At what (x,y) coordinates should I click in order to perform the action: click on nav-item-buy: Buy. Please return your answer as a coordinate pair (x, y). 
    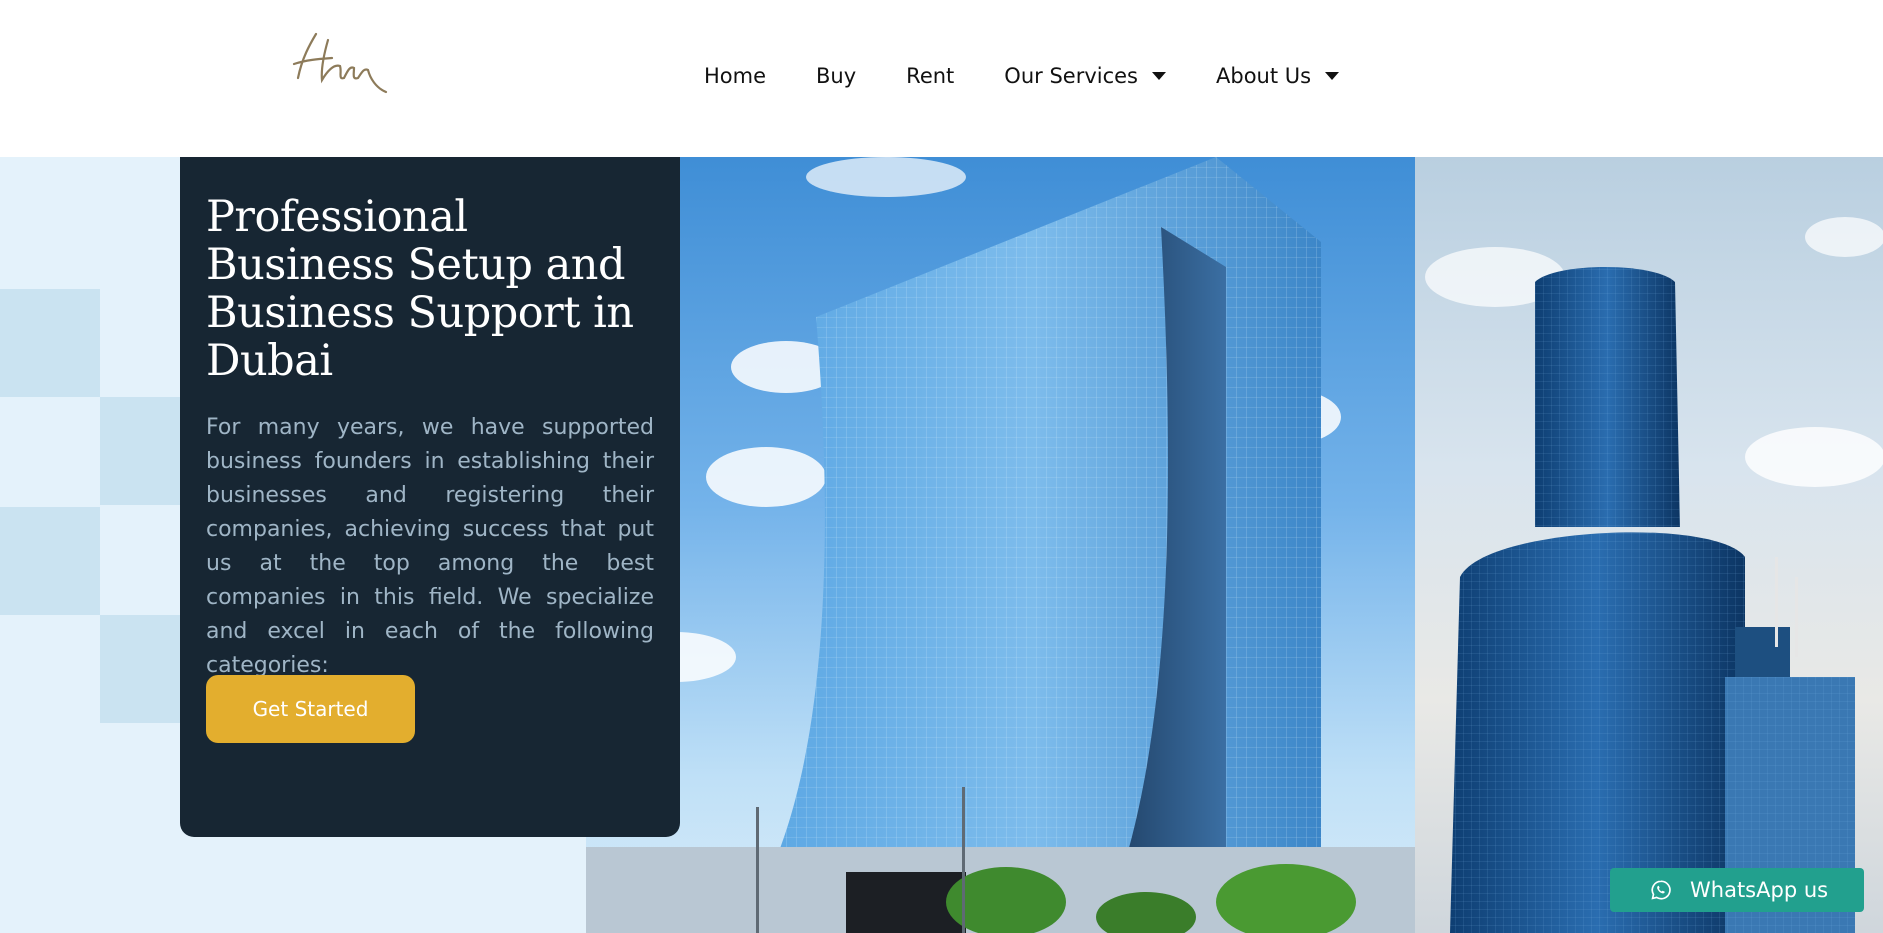
    Looking at the image, I should click on (836, 76).